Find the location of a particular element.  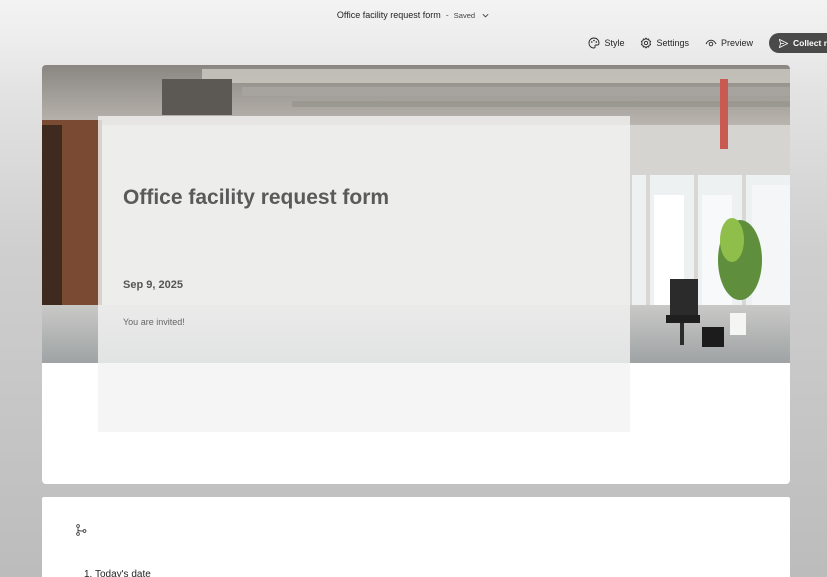

question-label: 1. Today's date is located at coordinates (117, 573).